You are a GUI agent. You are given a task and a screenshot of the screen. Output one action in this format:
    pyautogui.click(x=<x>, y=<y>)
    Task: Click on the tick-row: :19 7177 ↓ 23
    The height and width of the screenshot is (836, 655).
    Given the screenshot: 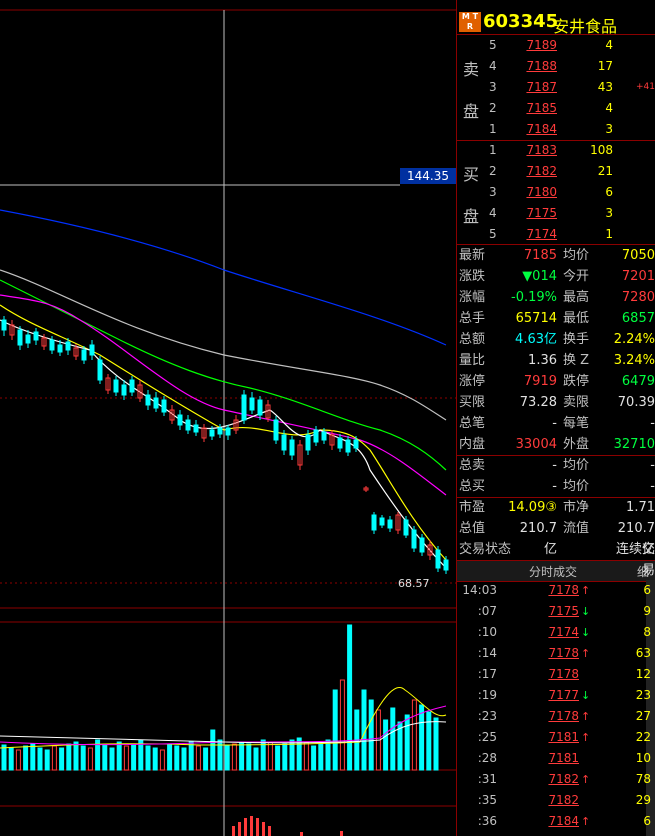 What is the action you would take?
    pyautogui.click(x=556, y=695)
    